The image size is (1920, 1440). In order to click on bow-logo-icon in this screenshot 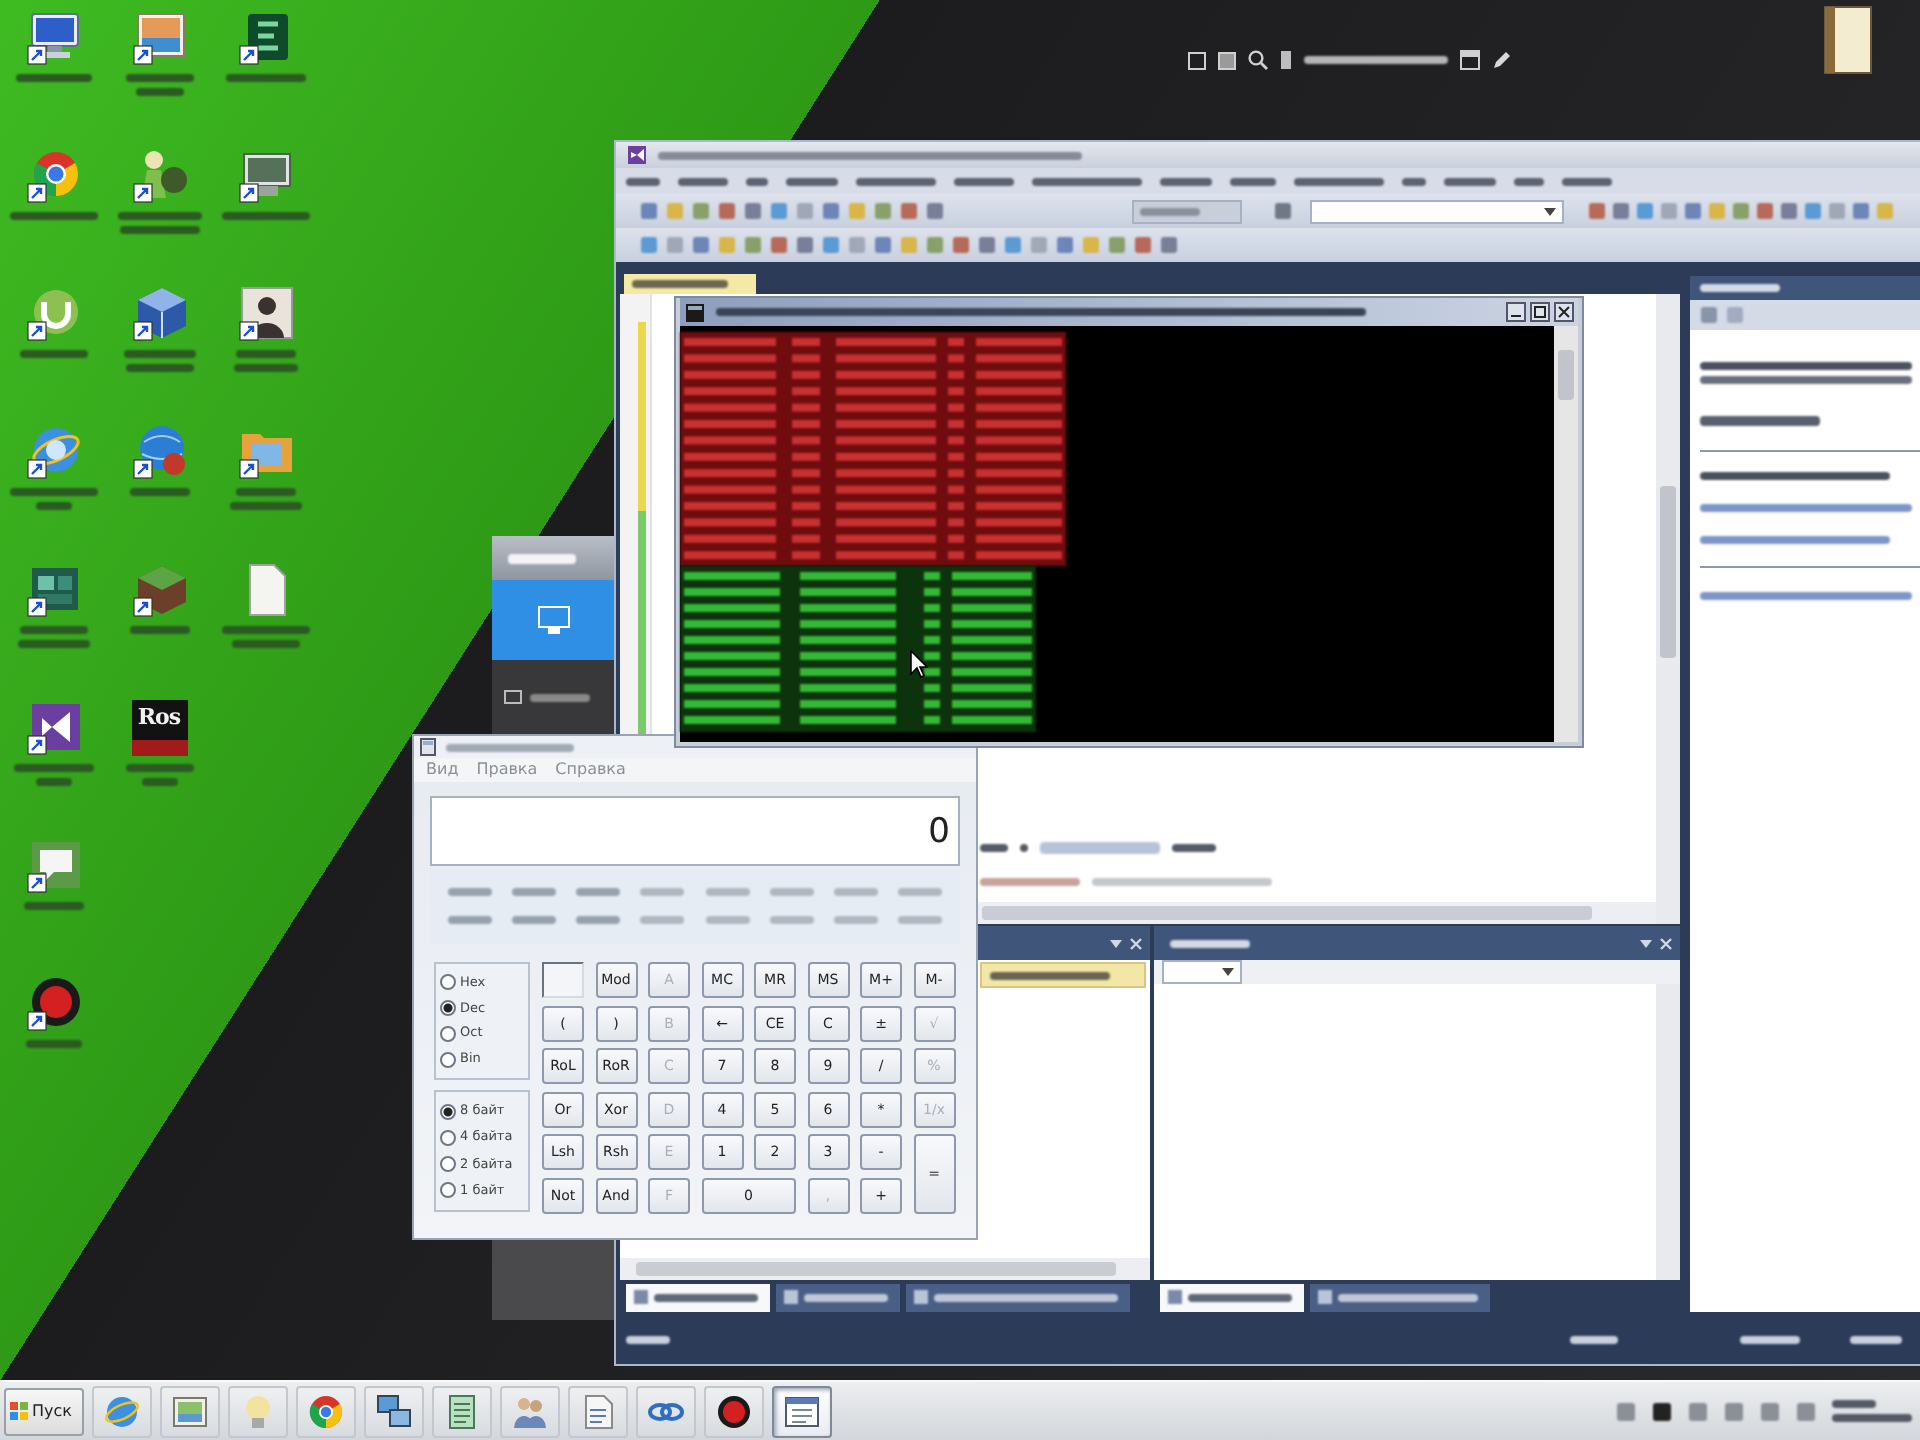, I will do `click(53, 728)`.